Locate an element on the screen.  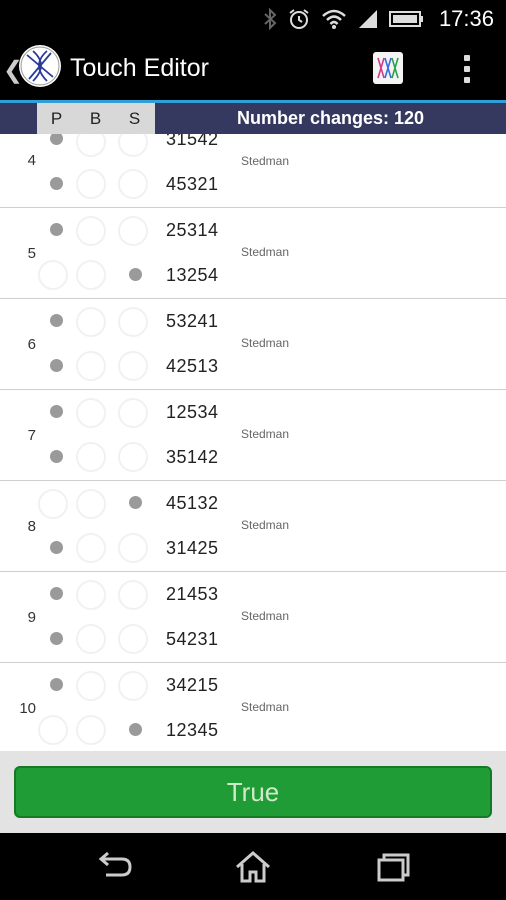
list-item: 7 12534 35142 Stedman is located at coordinates (253, 435).